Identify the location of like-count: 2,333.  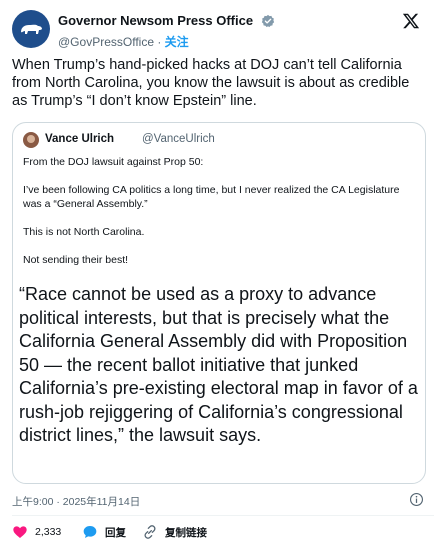
(48, 532).